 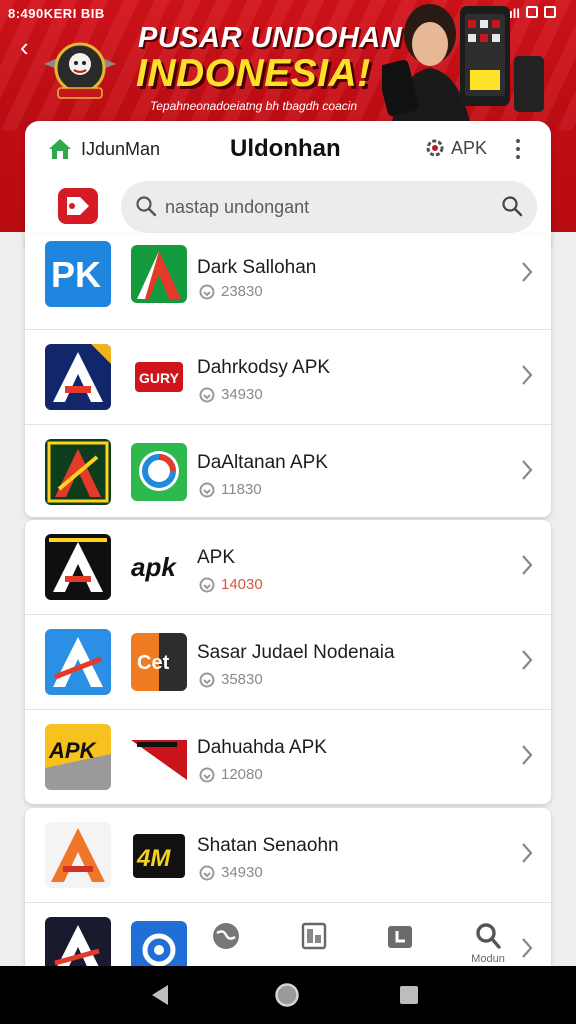 I want to click on brand-label: IJdunMan, so click(x=121, y=148).